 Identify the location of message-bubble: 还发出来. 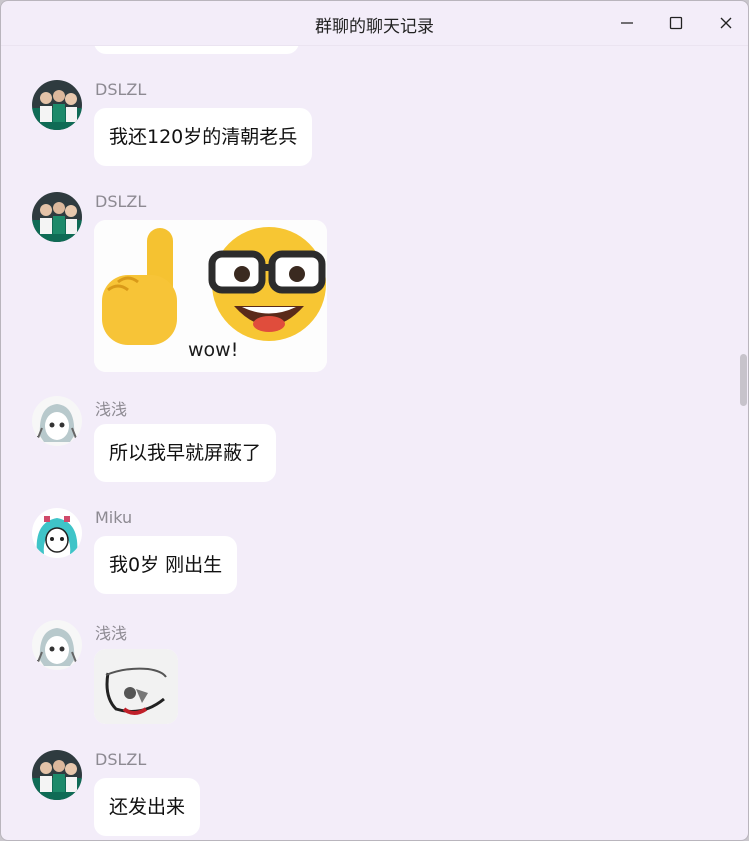
(147, 807).